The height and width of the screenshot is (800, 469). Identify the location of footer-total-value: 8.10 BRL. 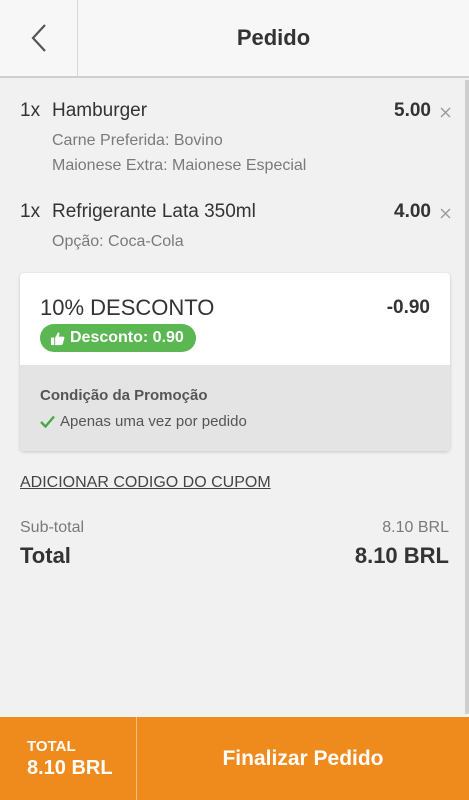
(70, 768).